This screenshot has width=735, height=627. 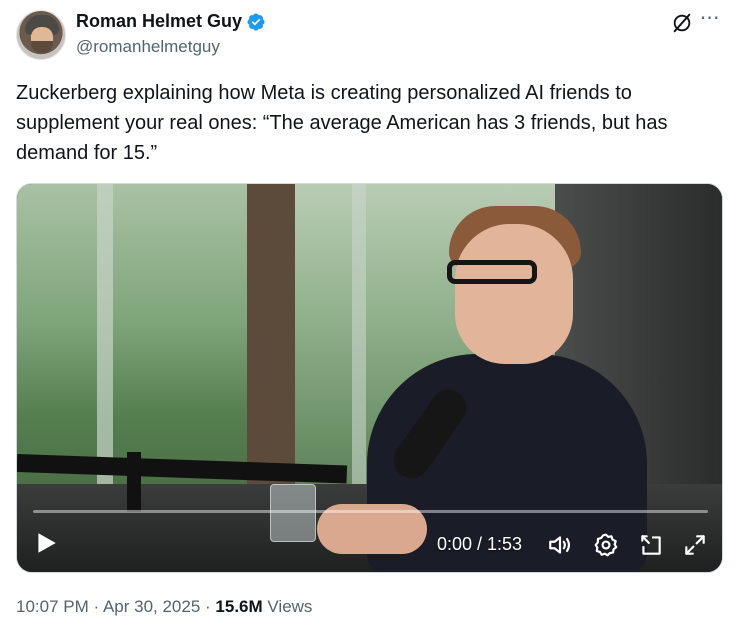 I want to click on settings-icon, so click(x=606, y=545).